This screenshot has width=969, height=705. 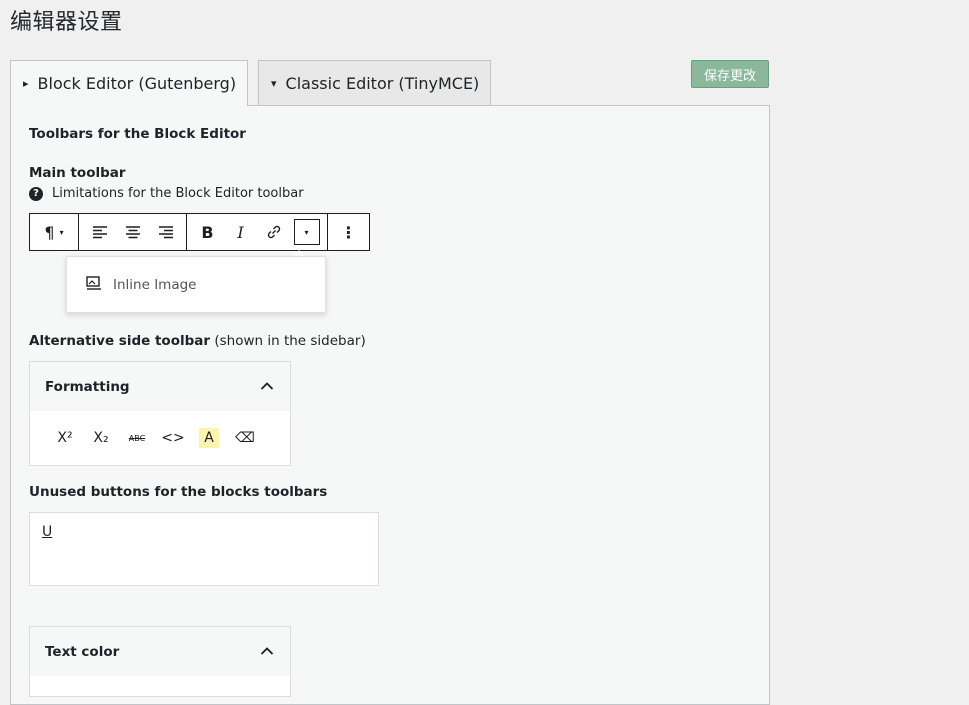 I want to click on formatting-card-title: Formatting, so click(x=87, y=386).